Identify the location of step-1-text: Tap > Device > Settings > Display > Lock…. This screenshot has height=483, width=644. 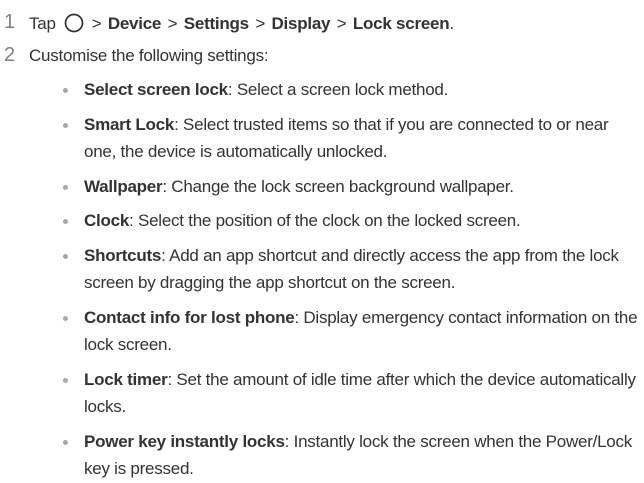
(241, 23).